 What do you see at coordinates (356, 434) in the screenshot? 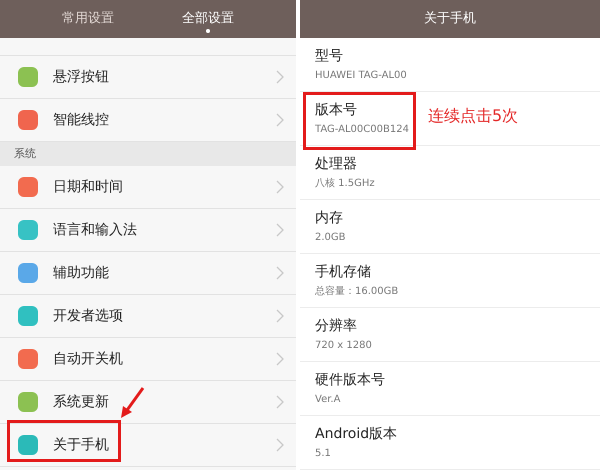
I see `item-title: Android版本` at bounding box center [356, 434].